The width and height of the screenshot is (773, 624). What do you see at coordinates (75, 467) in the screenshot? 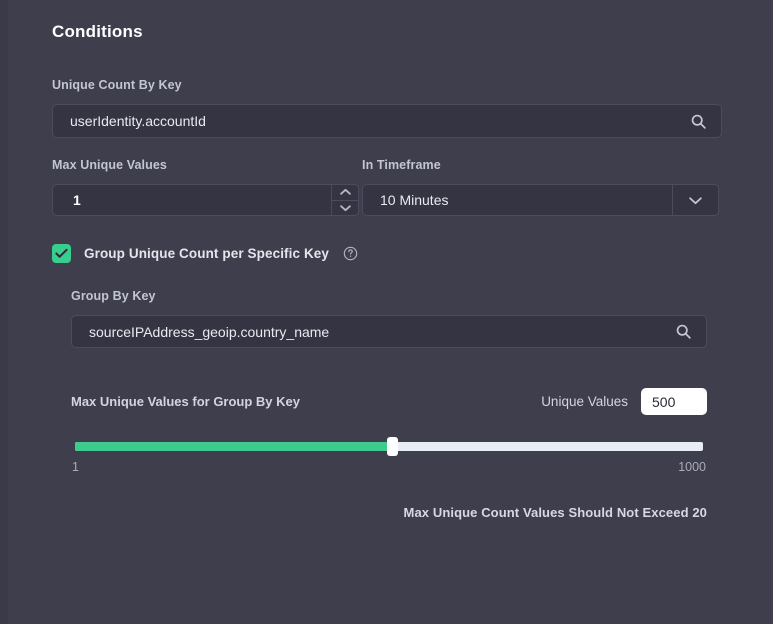
I see `slider-min-label: 1` at bounding box center [75, 467].